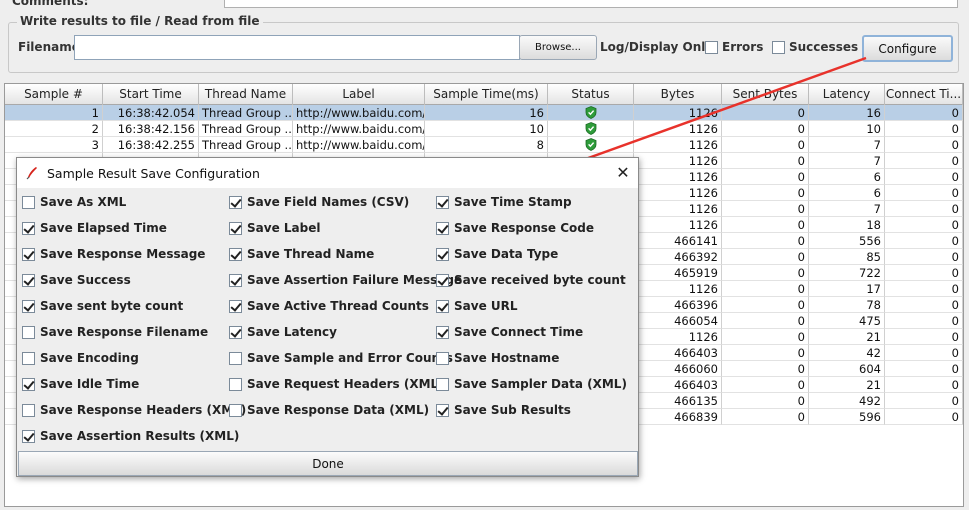 The width and height of the screenshot is (969, 510). I want to click on column-header: Sample Time(ms), so click(486, 94).